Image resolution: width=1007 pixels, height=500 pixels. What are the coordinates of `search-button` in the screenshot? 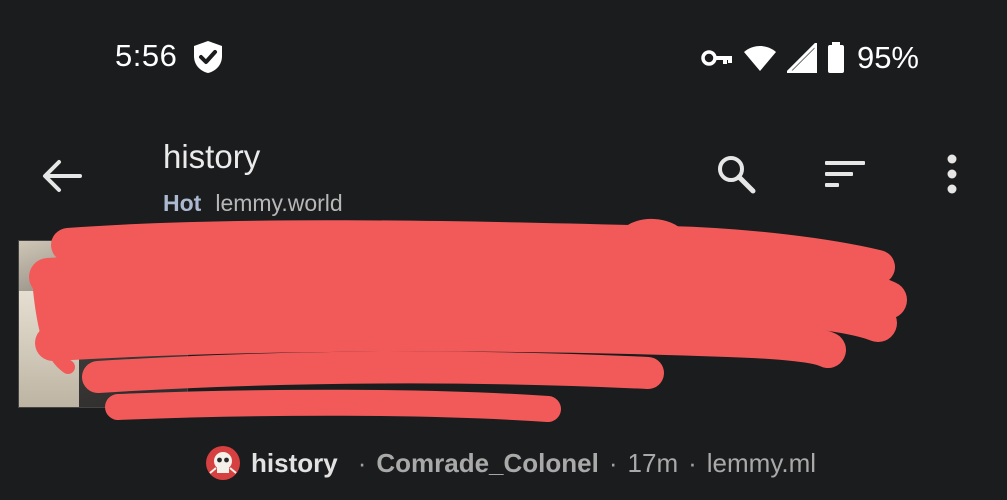 It's located at (736, 176).